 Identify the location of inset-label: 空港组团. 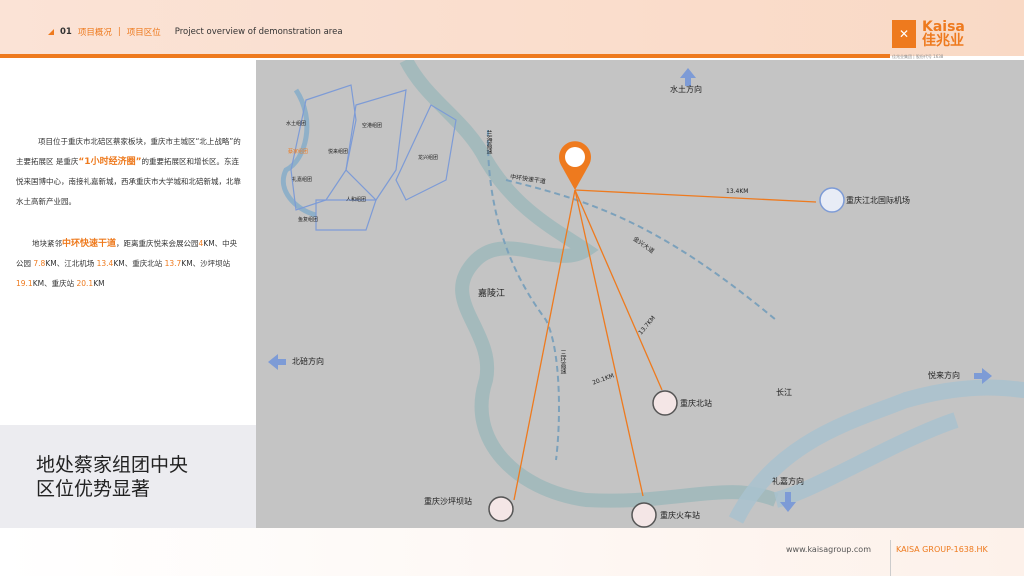
(372, 126).